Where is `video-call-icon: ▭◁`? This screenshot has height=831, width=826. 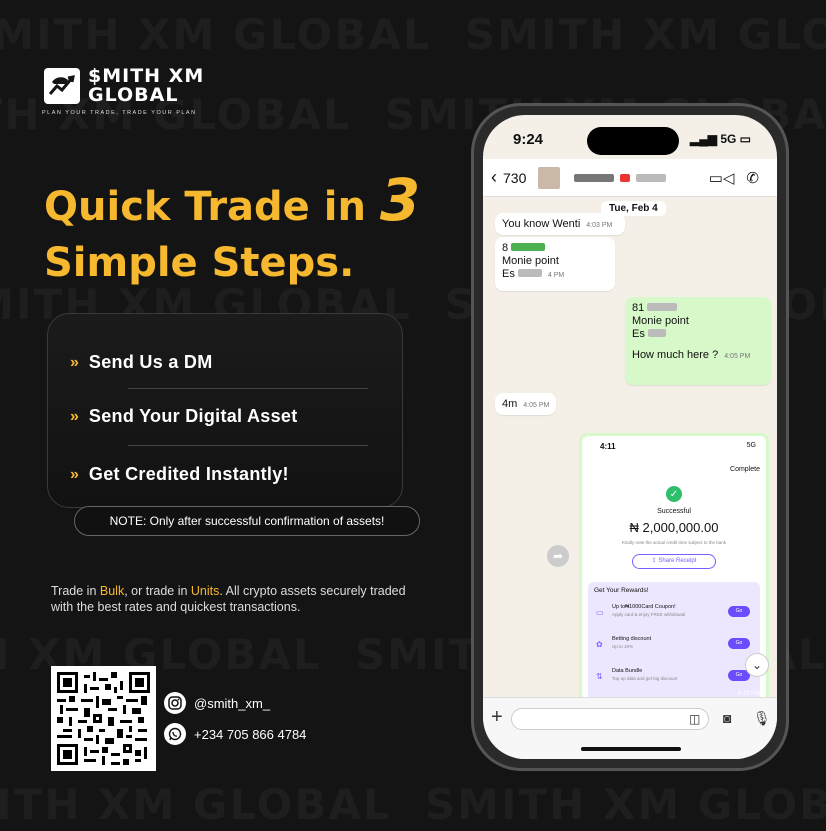
video-call-icon: ▭◁ is located at coordinates (722, 178).